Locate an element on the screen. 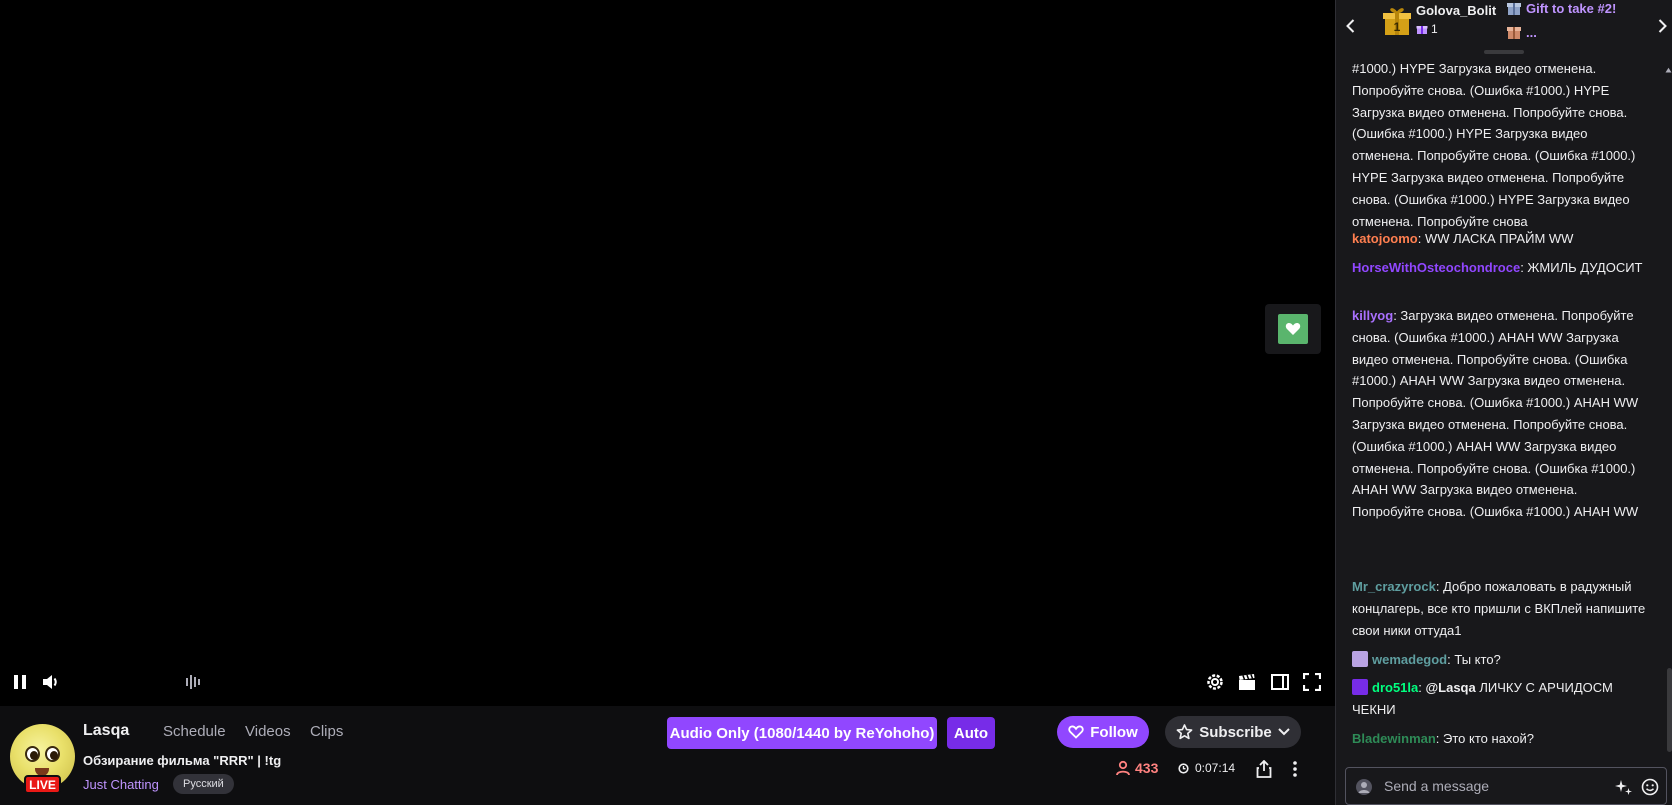 This screenshot has height=805, width=1672. gift-icon is located at coordinates (1422, 30).